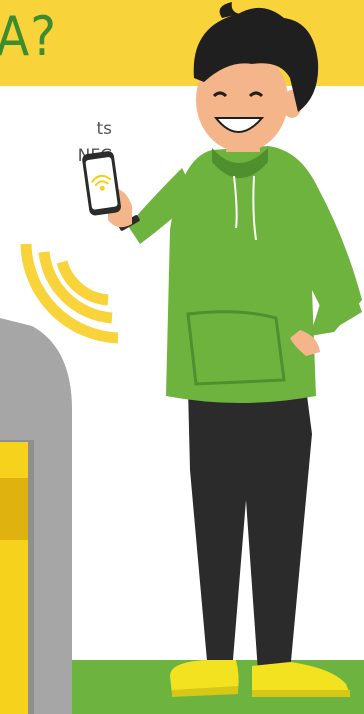 This screenshot has width=364, height=714. I want to click on phone, so click(101, 183).